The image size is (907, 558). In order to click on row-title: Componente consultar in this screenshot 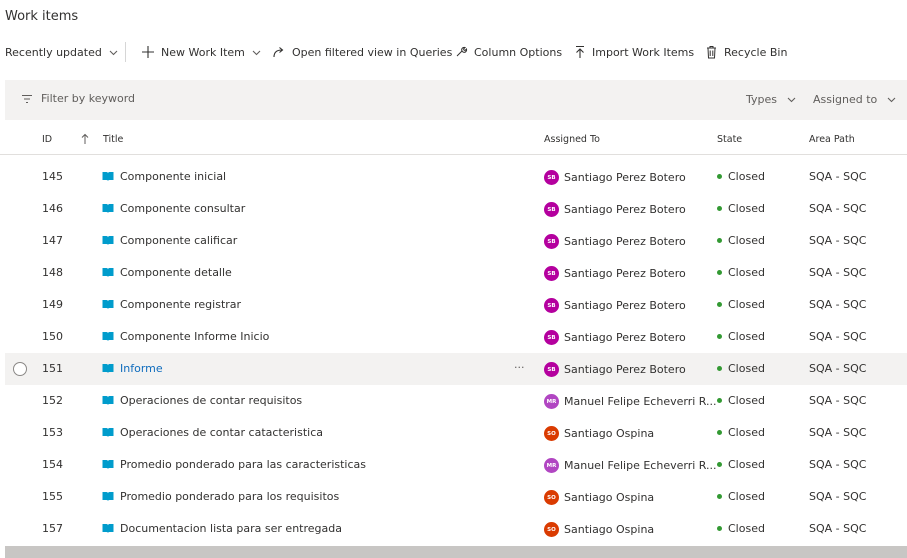, I will do `click(173, 208)`.